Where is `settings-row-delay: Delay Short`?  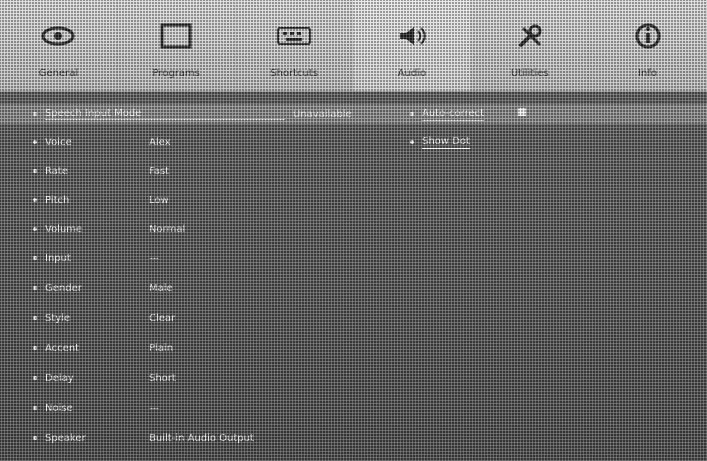
settings-row-delay: Delay Short is located at coordinates (210, 378).